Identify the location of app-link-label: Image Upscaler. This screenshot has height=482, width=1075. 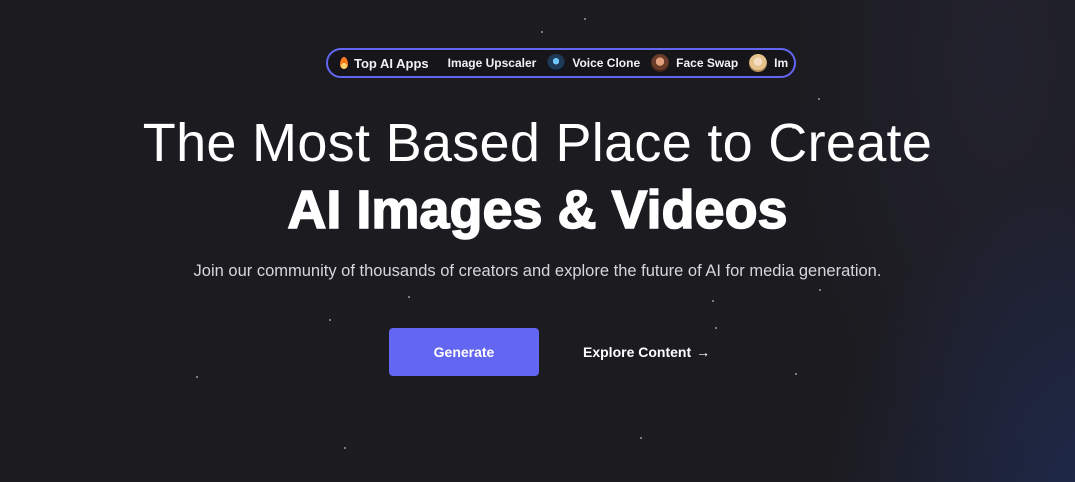
(492, 63).